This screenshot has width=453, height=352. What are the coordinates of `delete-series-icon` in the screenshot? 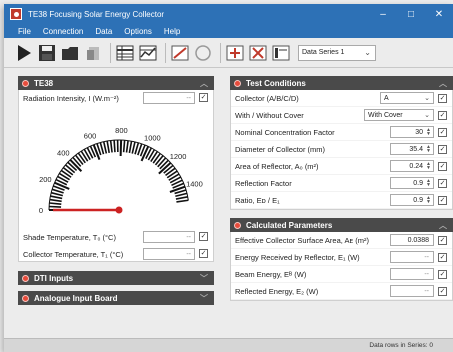 It's located at (258, 53).